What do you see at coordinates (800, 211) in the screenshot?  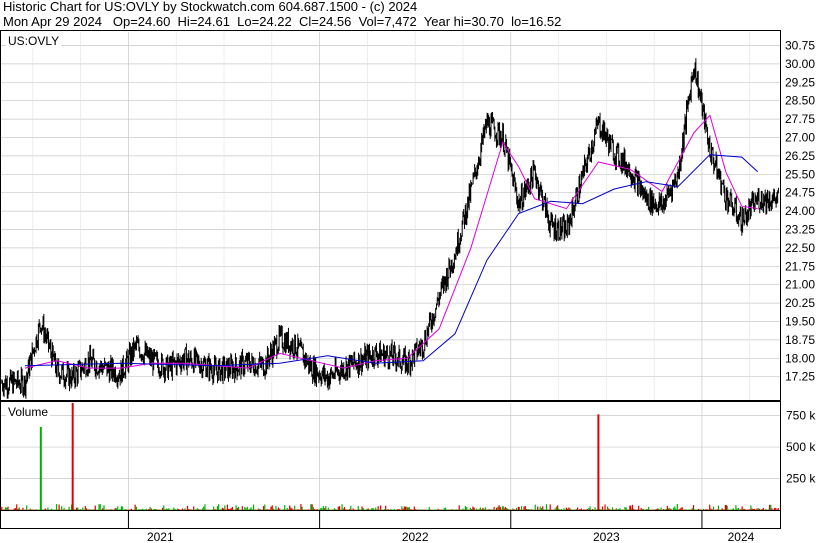 I see `price-tick-label: 24.00` at bounding box center [800, 211].